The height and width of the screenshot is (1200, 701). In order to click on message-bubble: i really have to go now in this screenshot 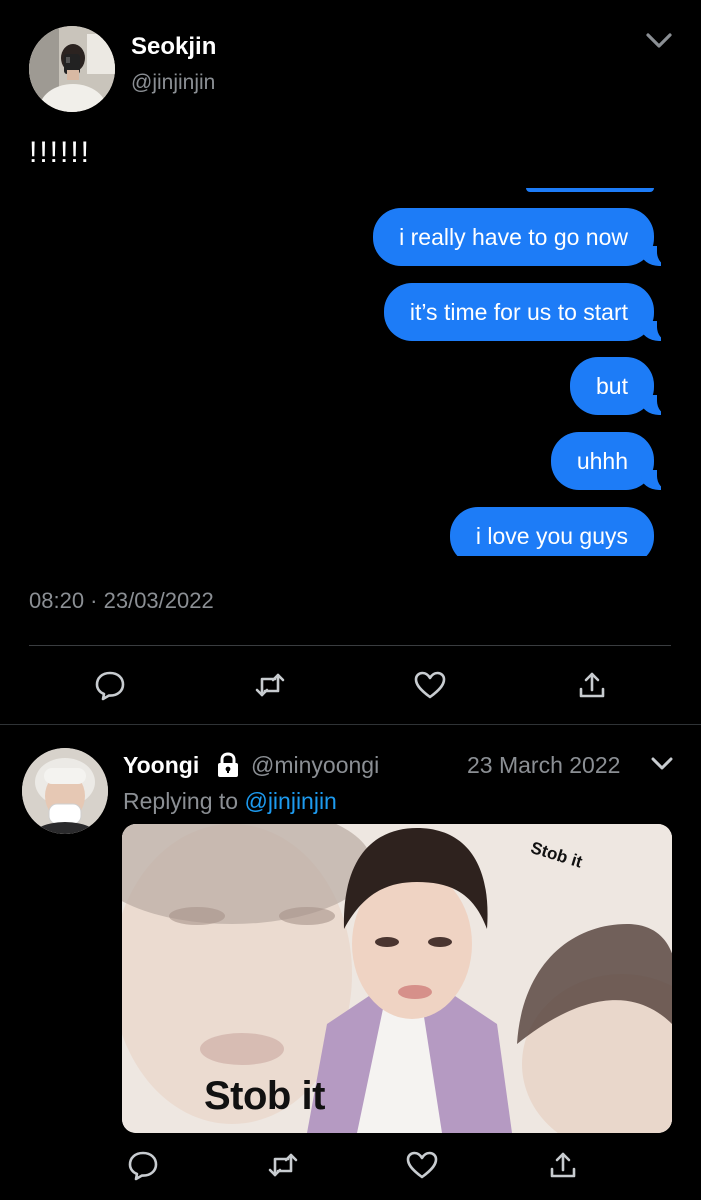, I will do `click(521, 237)`.